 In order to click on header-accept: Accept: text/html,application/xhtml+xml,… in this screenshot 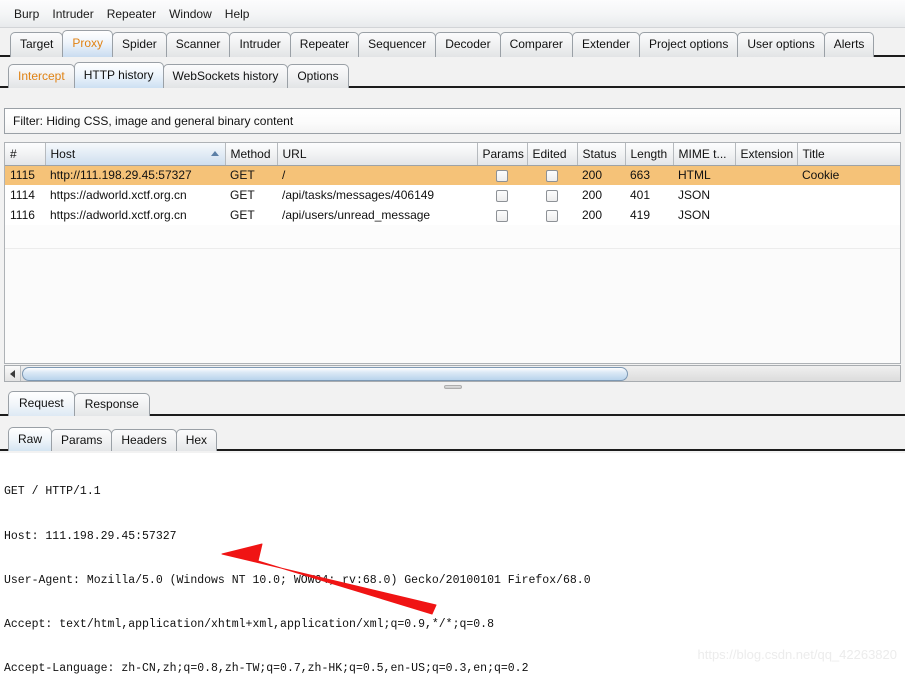, I will do `click(249, 624)`.